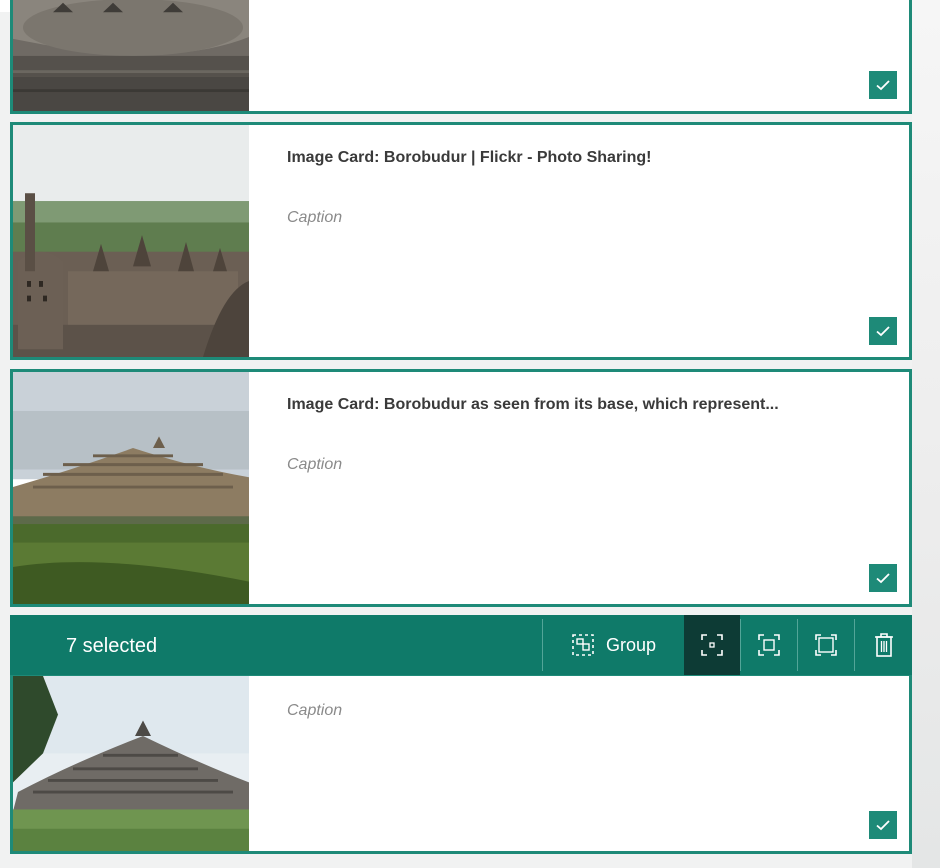 Image resolution: width=940 pixels, height=868 pixels. I want to click on fit-medium-icon, so click(769, 645).